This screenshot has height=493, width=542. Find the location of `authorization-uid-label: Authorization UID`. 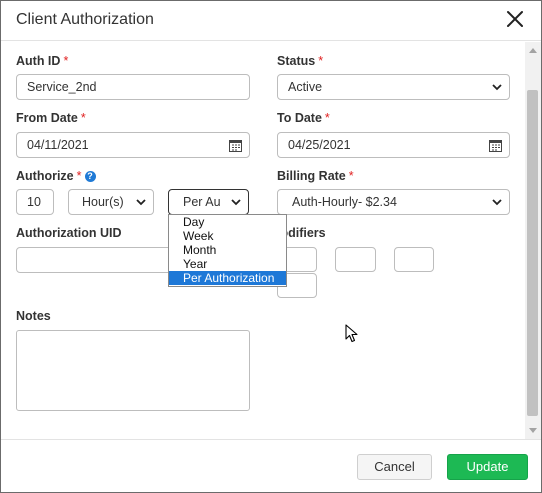

authorization-uid-label: Authorization UID is located at coordinates (69, 233).